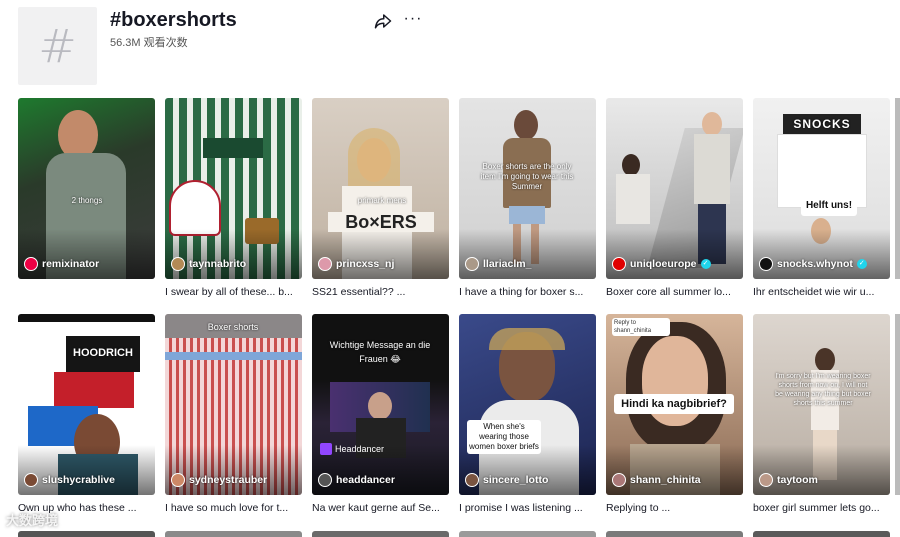  Describe the element at coordinates (448, 47) in the screenshot. I see `hashtag-header: # #boxershorts 56.3M 观看次数 ···` at that location.